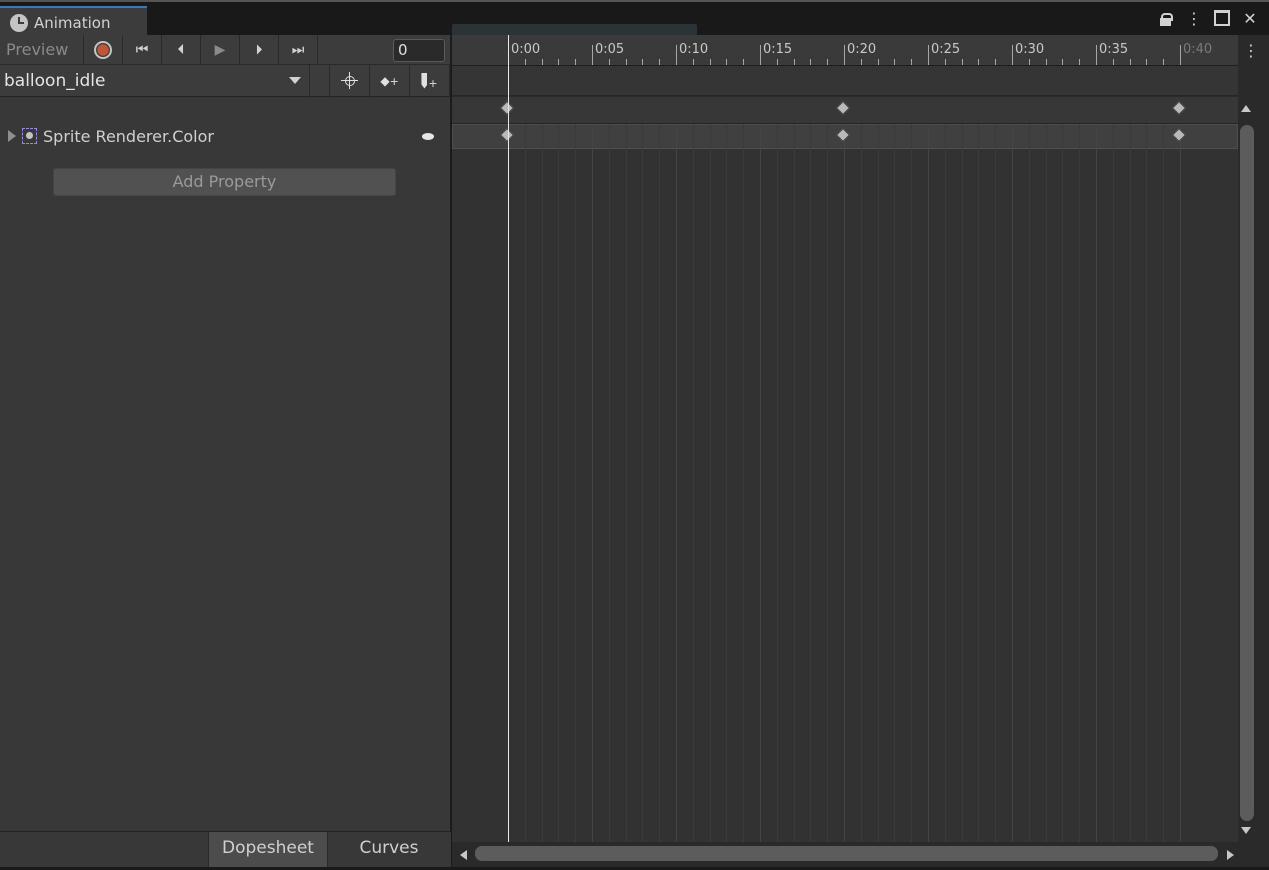 This screenshot has width=1269, height=870. Describe the element at coordinates (862, 49) in the screenshot. I see `tick-label: 0:20` at that location.